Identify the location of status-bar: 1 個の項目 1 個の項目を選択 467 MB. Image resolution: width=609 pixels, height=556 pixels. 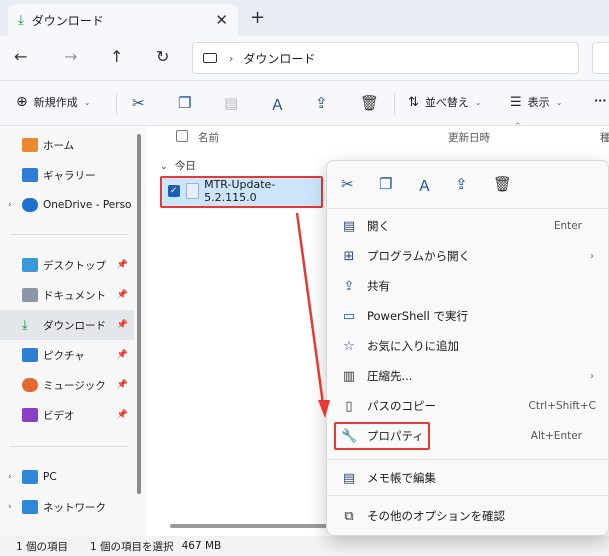
(304, 546).